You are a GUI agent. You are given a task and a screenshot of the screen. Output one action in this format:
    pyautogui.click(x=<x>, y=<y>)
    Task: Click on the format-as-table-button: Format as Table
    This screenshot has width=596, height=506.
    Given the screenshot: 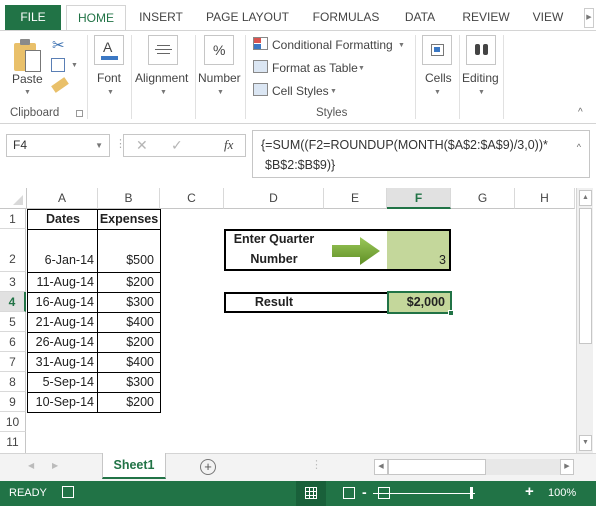 What is the action you would take?
    pyautogui.click(x=315, y=68)
    